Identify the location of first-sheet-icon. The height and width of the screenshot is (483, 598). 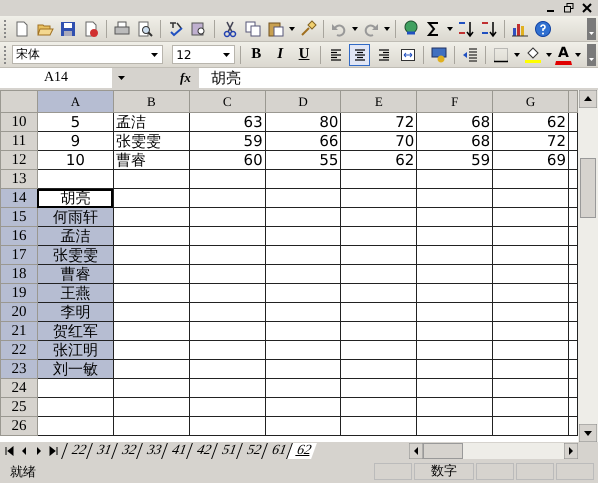
(9, 451).